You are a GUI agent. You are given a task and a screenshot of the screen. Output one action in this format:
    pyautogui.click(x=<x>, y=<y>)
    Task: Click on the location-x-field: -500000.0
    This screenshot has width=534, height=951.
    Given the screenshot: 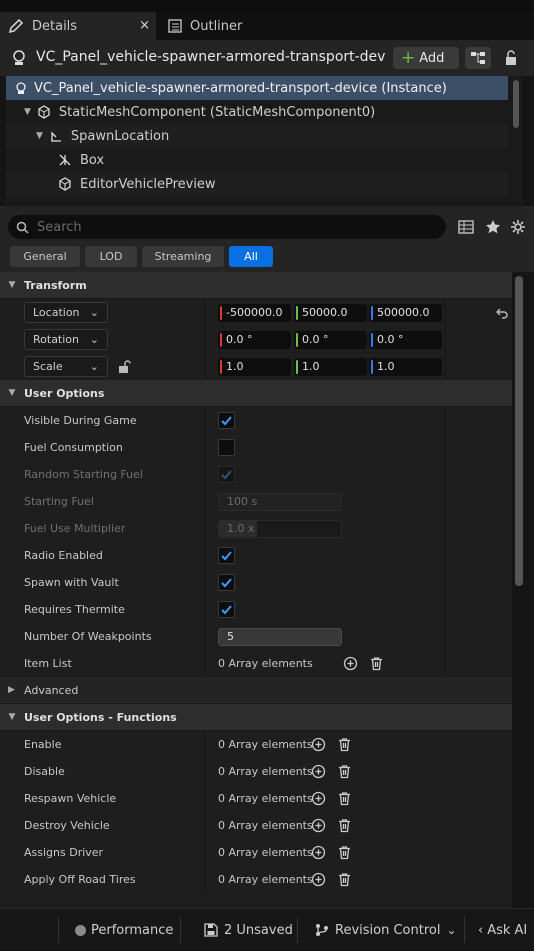 What is the action you would take?
    pyautogui.click(x=254, y=313)
    